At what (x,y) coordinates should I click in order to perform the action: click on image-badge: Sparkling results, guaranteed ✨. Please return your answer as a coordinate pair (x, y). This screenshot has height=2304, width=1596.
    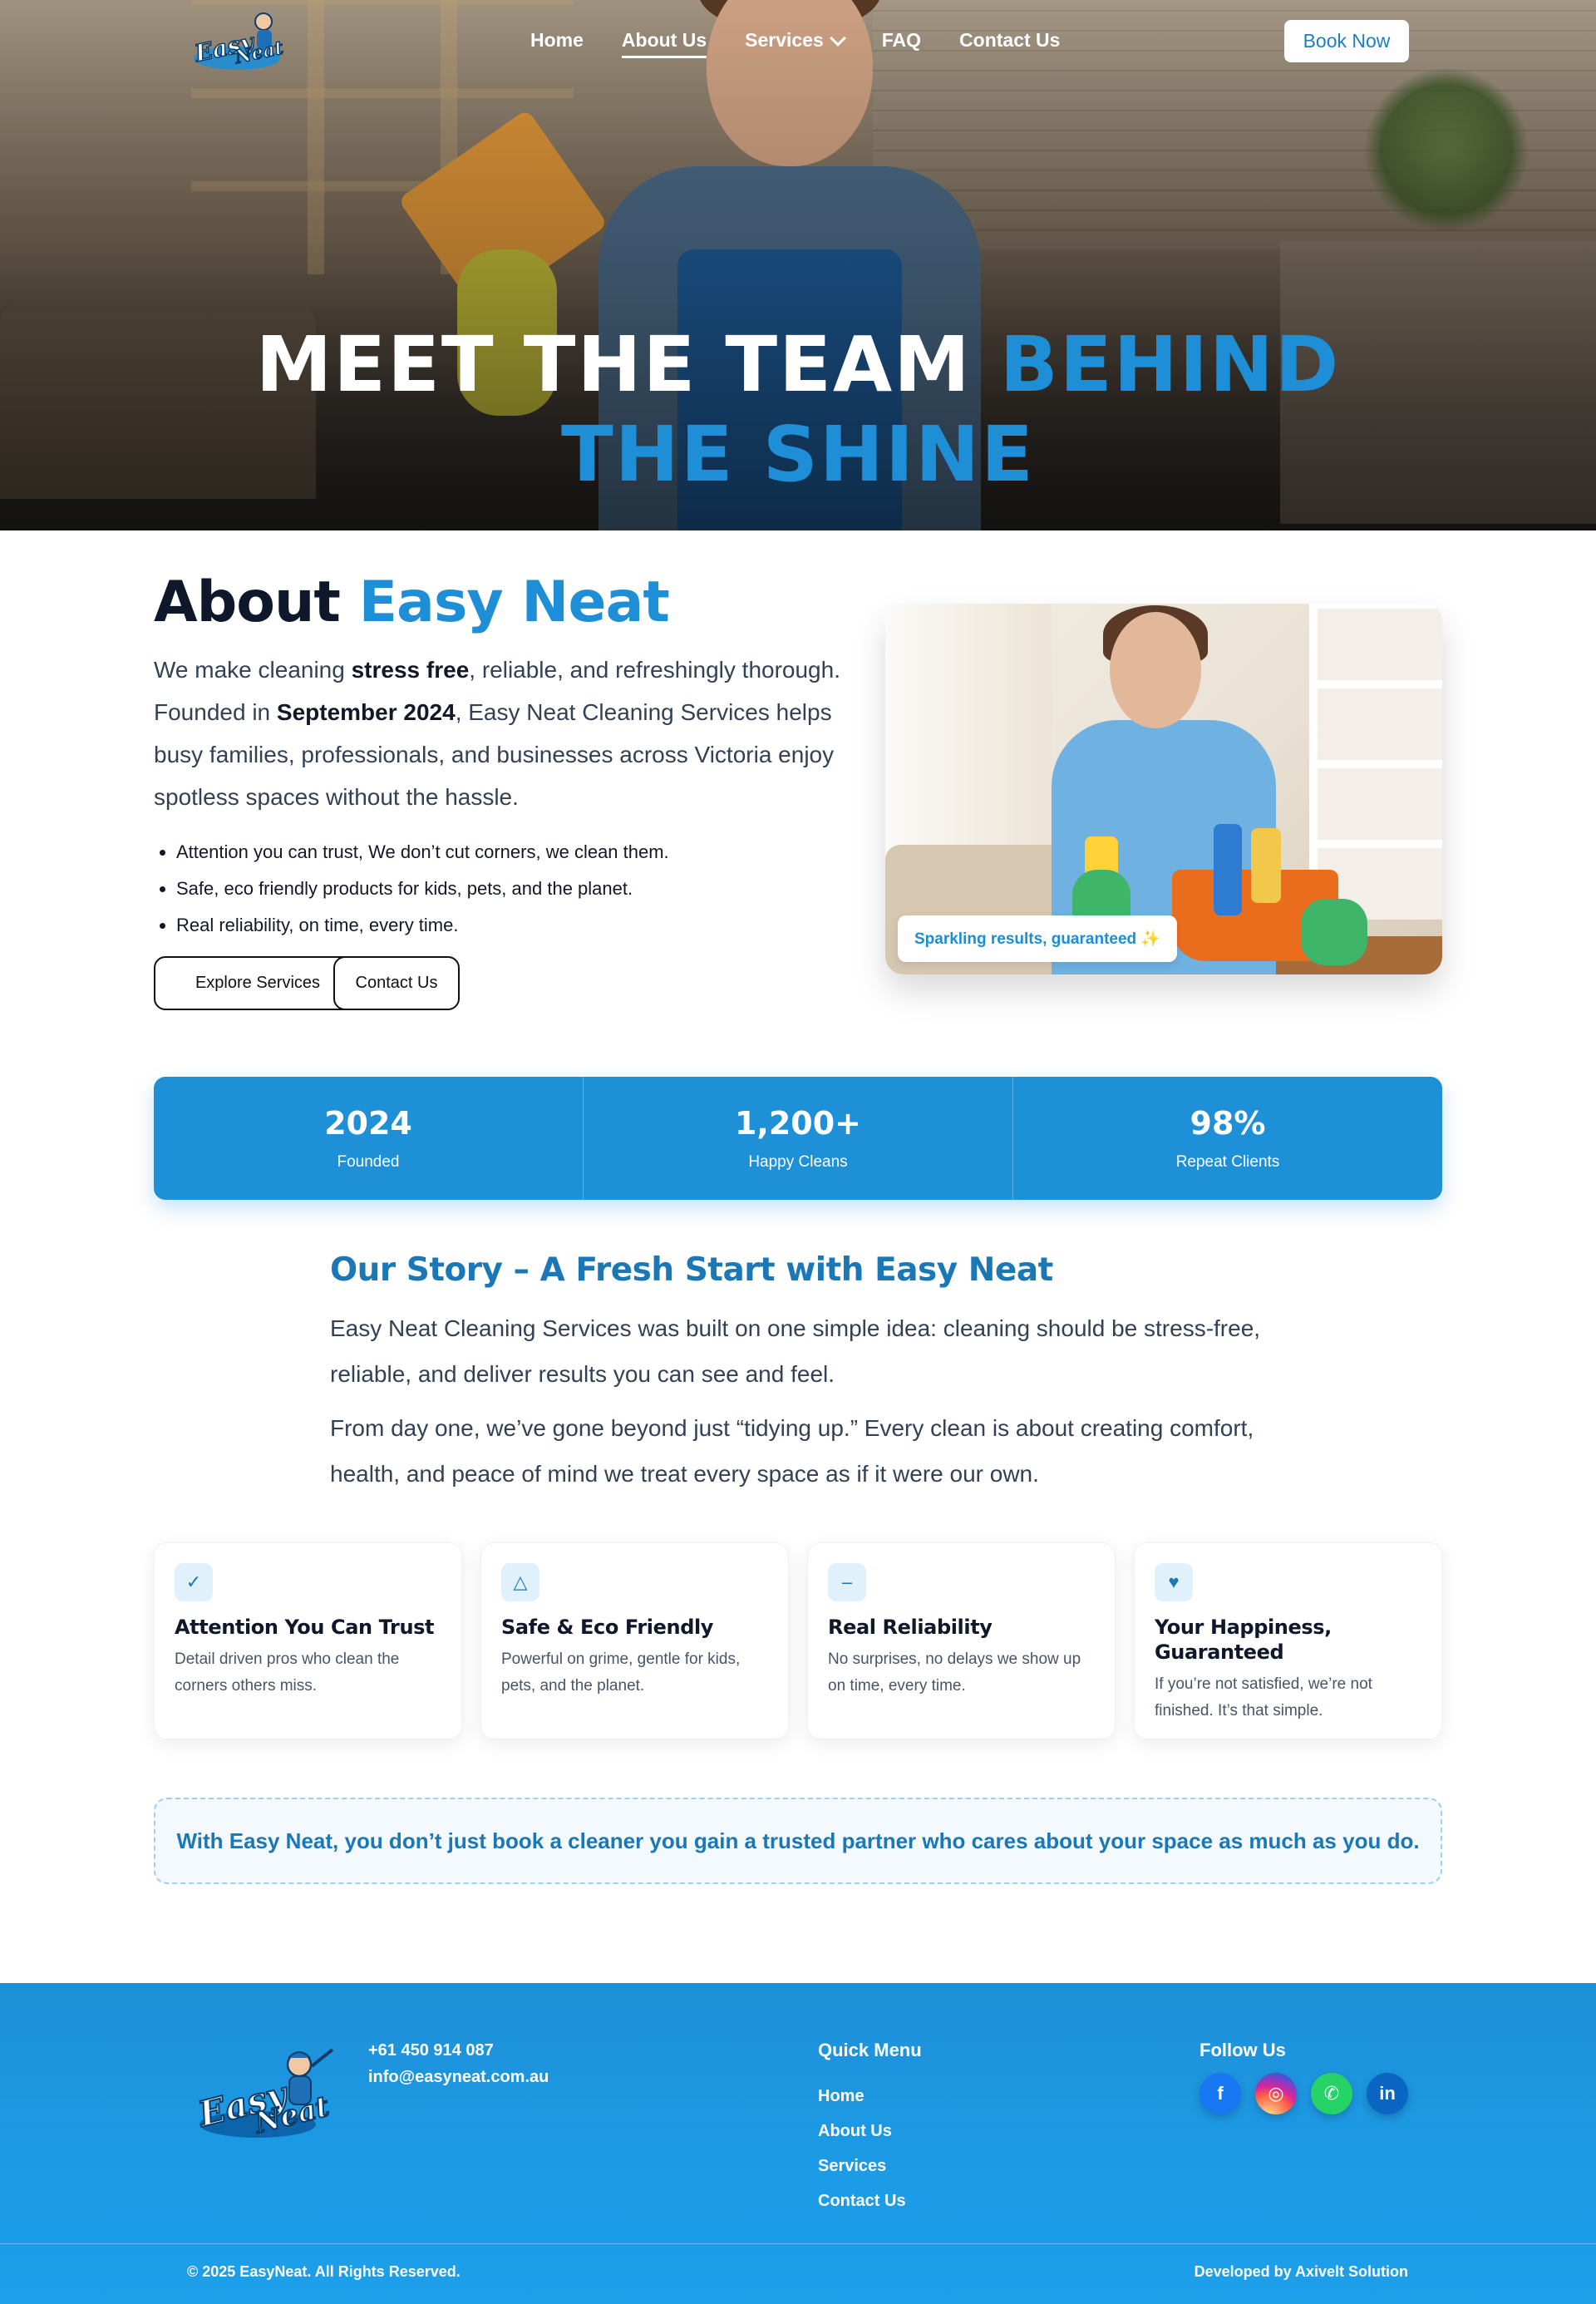
    Looking at the image, I should click on (1038, 939).